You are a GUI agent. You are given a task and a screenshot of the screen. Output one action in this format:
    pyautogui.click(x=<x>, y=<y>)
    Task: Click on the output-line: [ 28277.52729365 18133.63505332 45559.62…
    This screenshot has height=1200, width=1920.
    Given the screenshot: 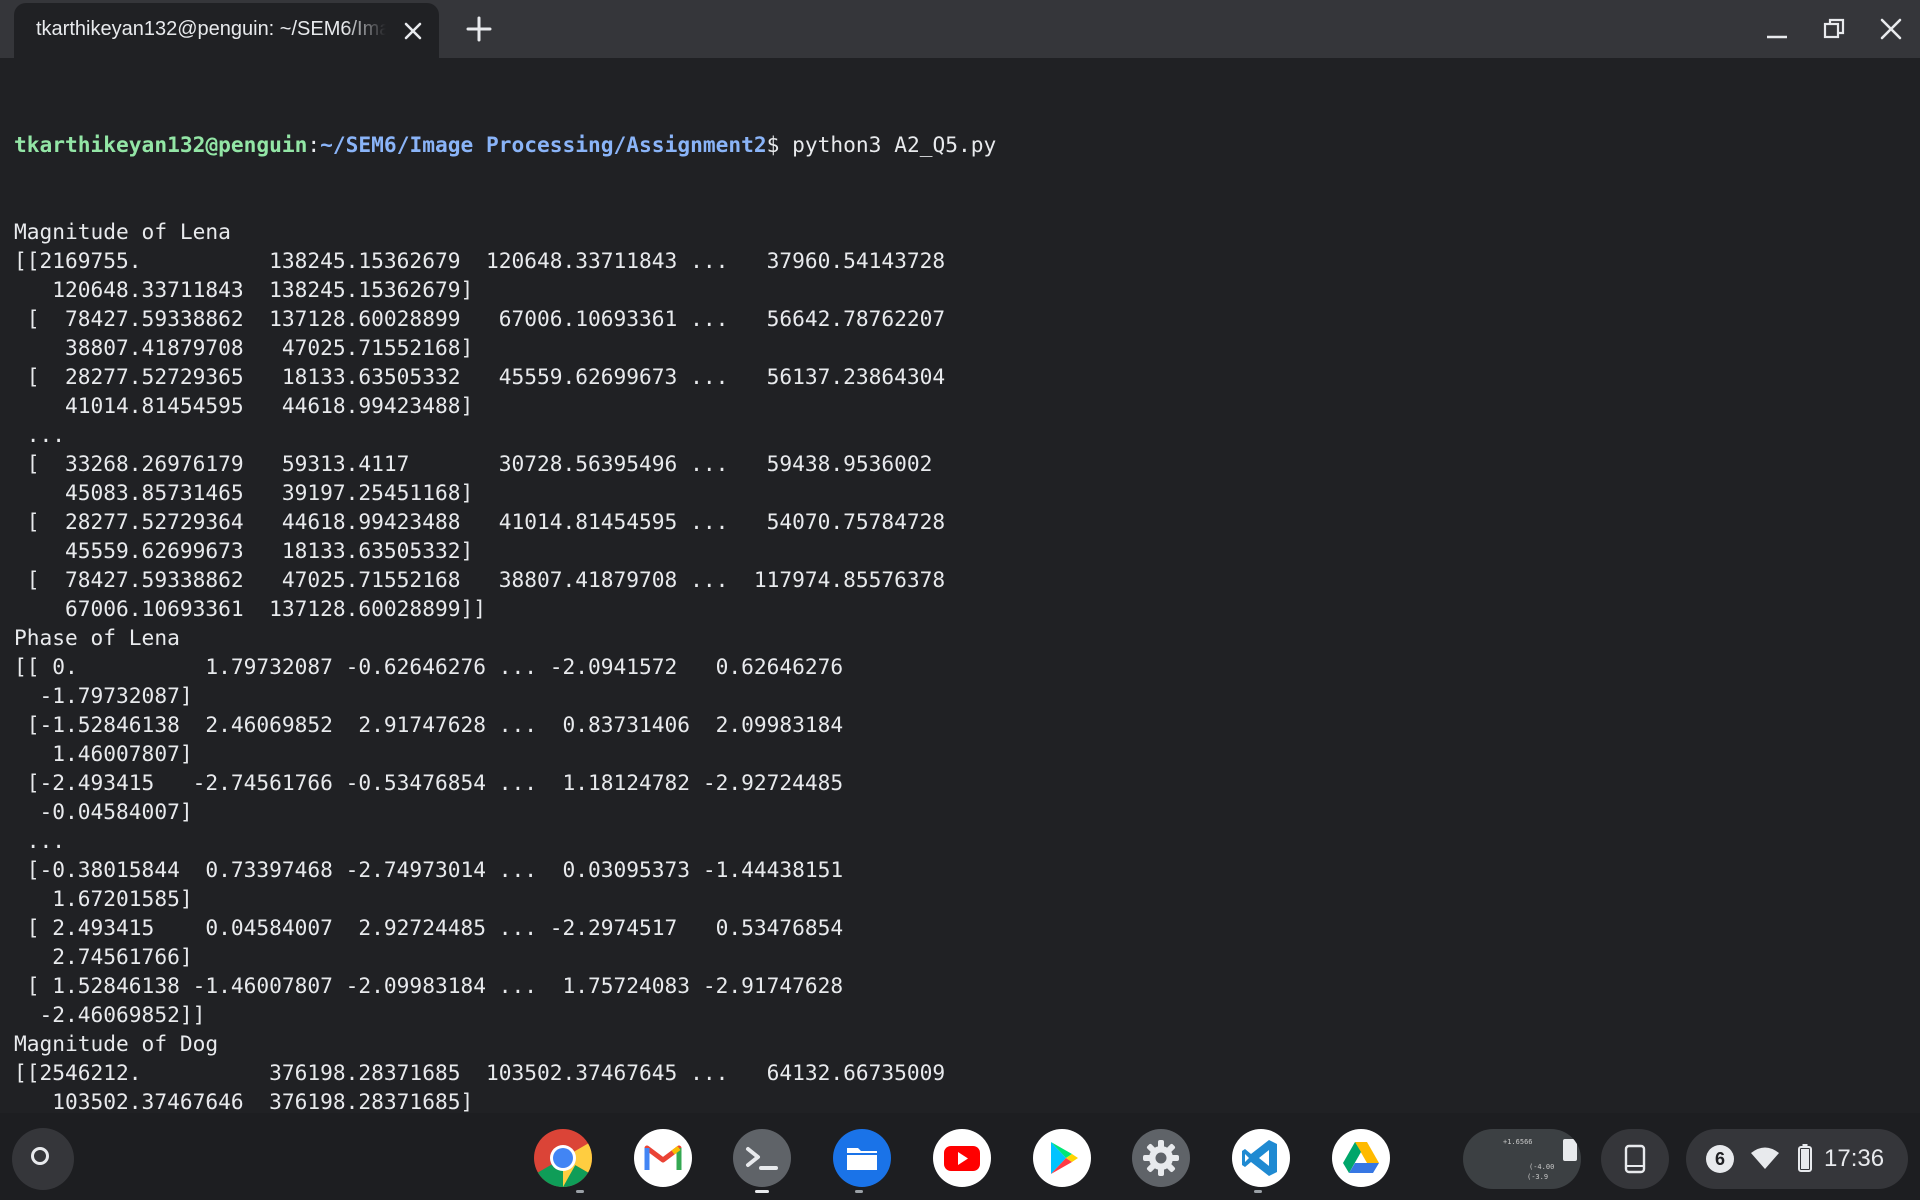 What is the action you would take?
    pyautogui.click(x=480, y=376)
    